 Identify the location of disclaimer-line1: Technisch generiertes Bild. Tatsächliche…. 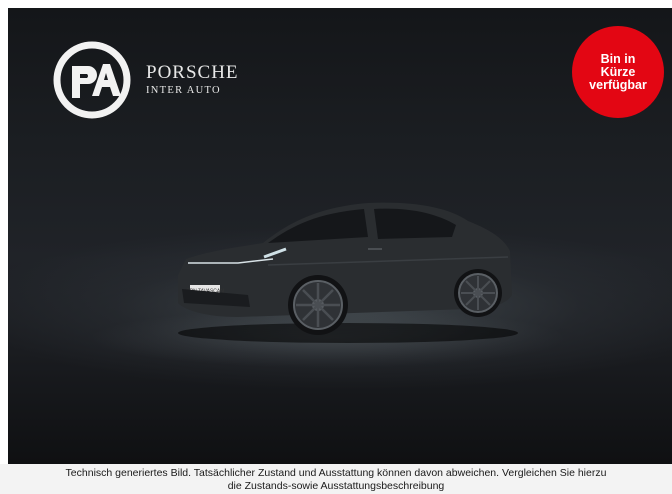
(336, 473).